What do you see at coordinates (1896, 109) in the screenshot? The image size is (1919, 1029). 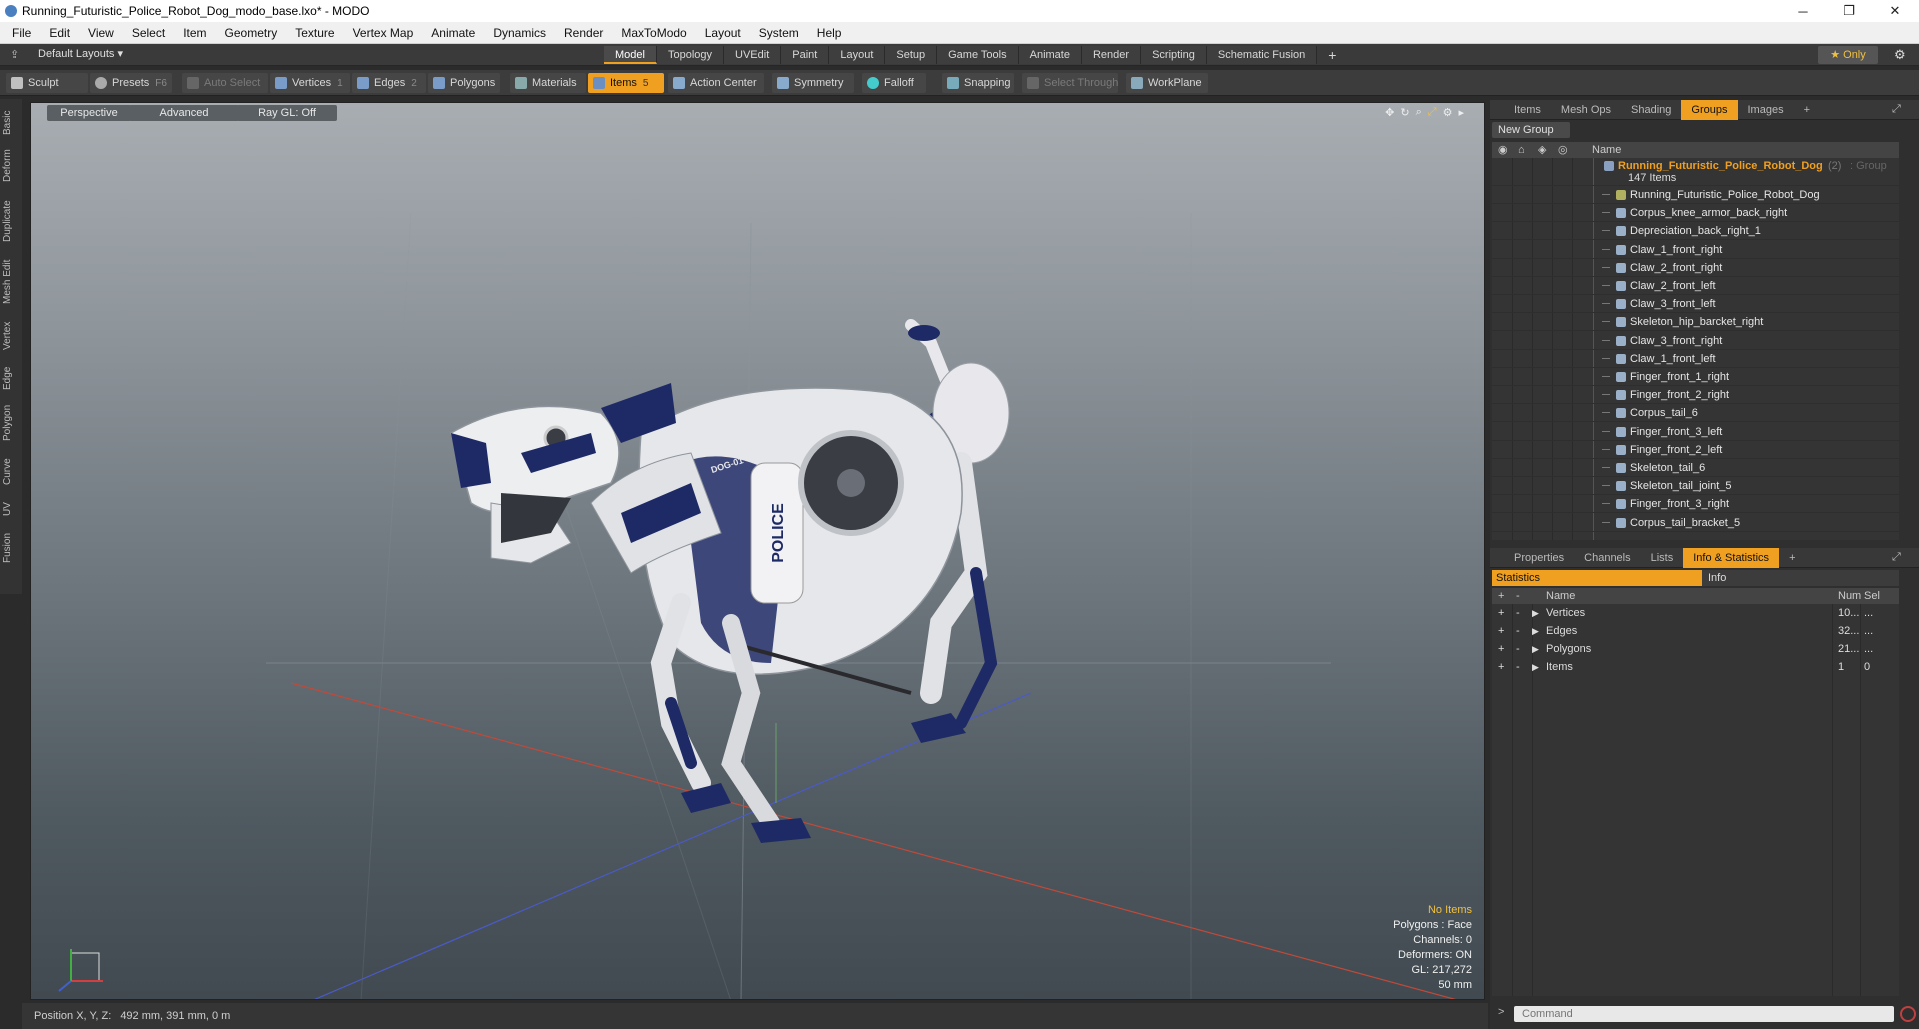 I see `panel-expand-icon: ⤢` at bounding box center [1896, 109].